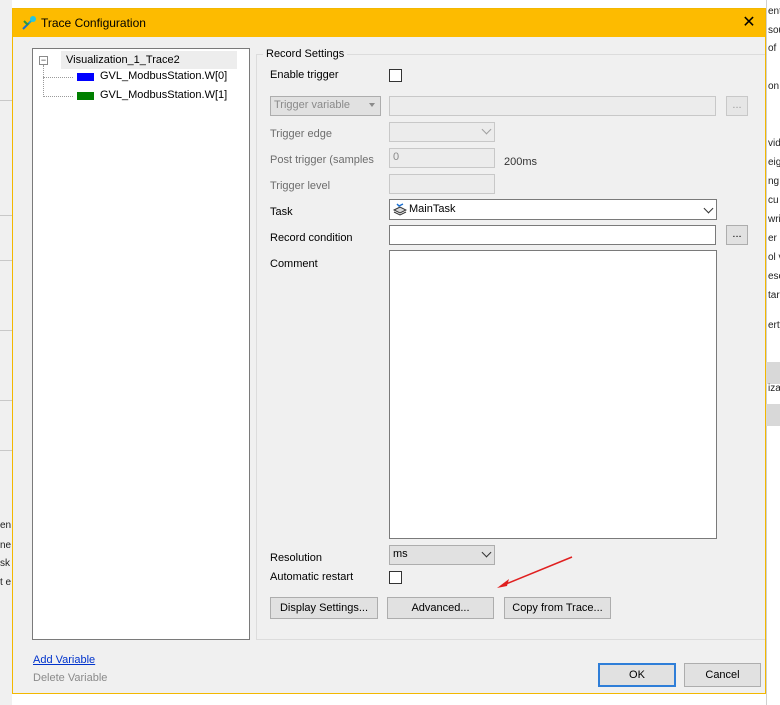 Image resolution: width=780 pixels, height=705 pixels. What do you see at coordinates (774, 388) in the screenshot?
I see `background-text: izat` at bounding box center [774, 388].